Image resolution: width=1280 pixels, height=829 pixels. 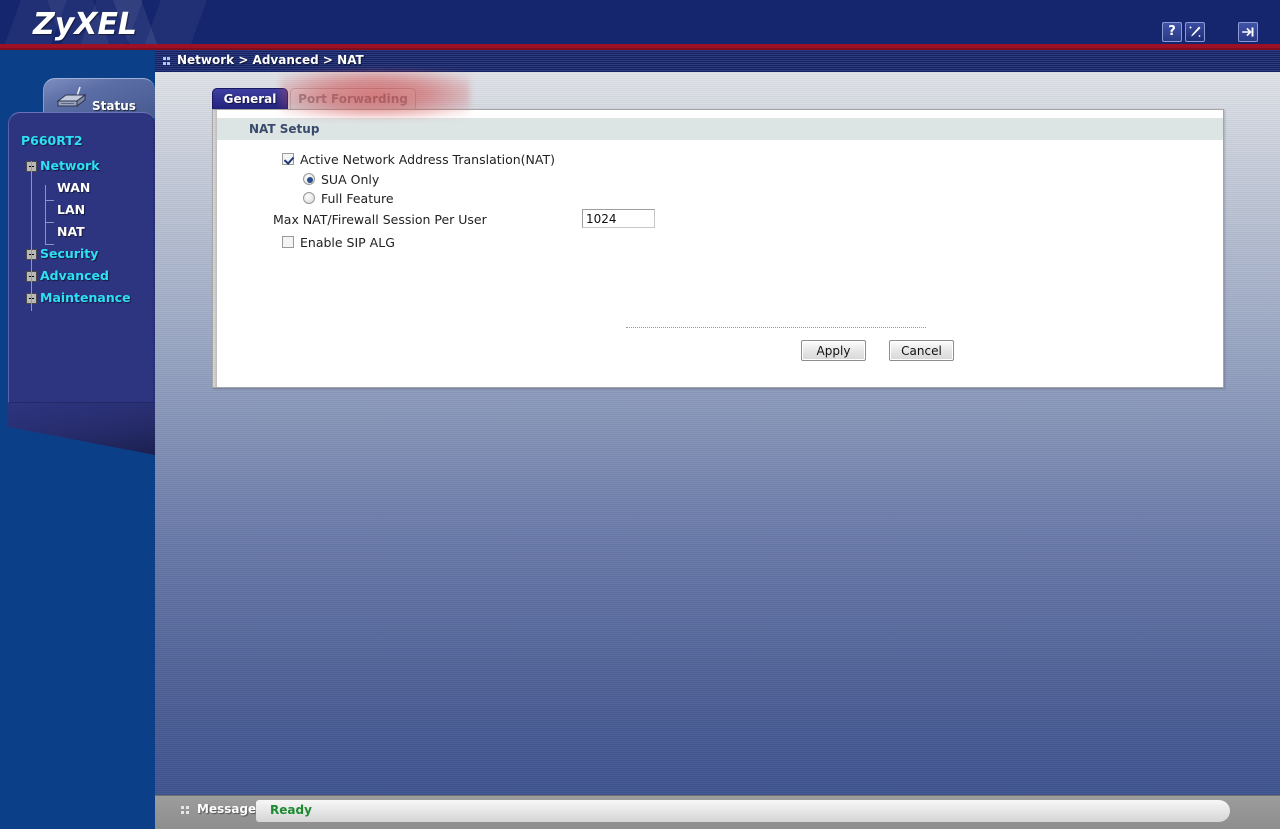 What do you see at coordinates (427, 159) in the screenshot?
I see `active-nat-label: Active Network Address Translation(NAT)` at bounding box center [427, 159].